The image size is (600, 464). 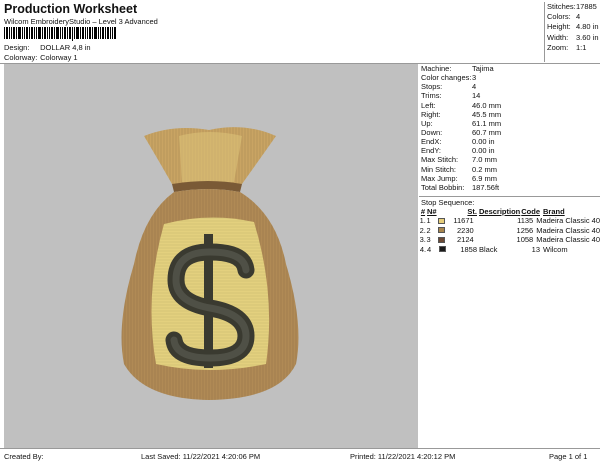 What do you see at coordinates (530, 211) in the screenshot?
I see `col-code: Code` at bounding box center [530, 211].